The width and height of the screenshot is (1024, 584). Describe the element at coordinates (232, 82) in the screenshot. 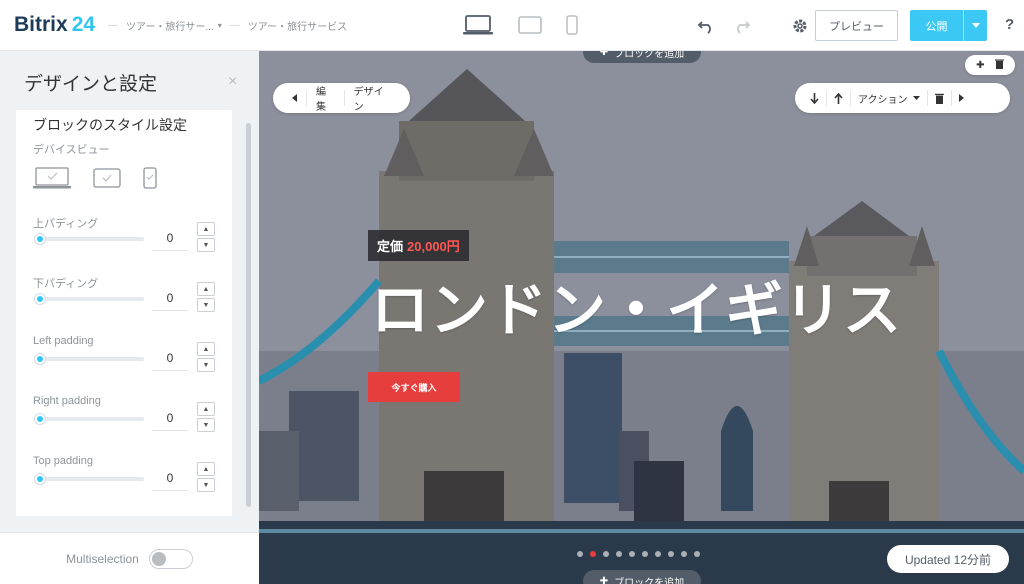

I see `close-icon: ×` at that location.